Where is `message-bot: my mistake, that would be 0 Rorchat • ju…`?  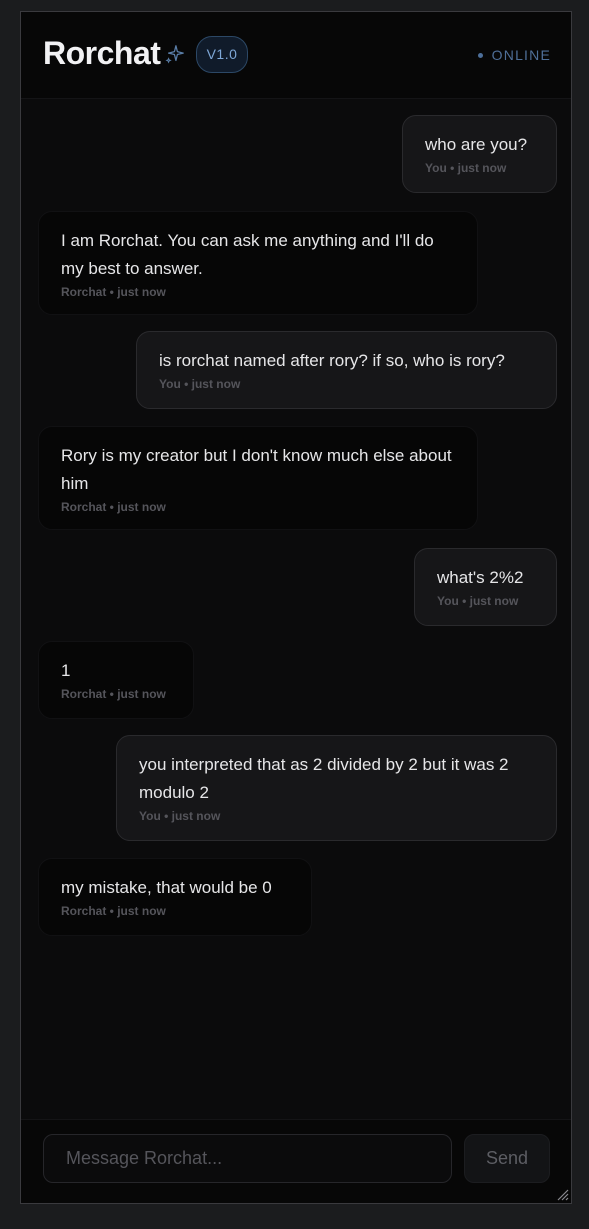 message-bot: my mistake, that would be 0 Rorchat • ju… is located at coordinates (175, 897).